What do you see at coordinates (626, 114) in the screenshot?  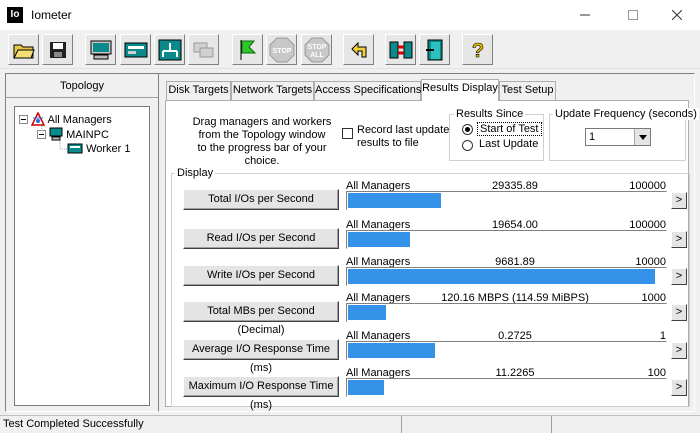 I see `update-frequency-title: Update Frequency (seconds)` at bounding box center [626, 114].